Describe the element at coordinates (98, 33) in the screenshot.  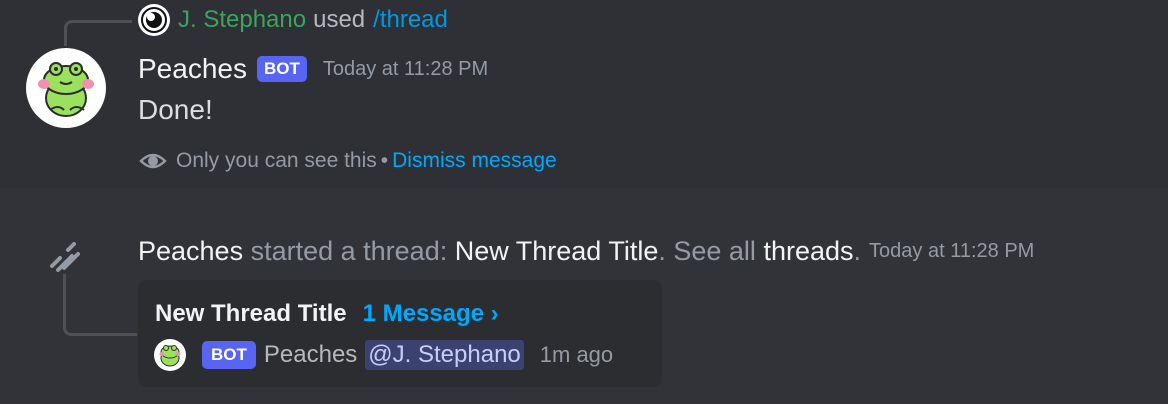
I see `reply-connector` at that location.